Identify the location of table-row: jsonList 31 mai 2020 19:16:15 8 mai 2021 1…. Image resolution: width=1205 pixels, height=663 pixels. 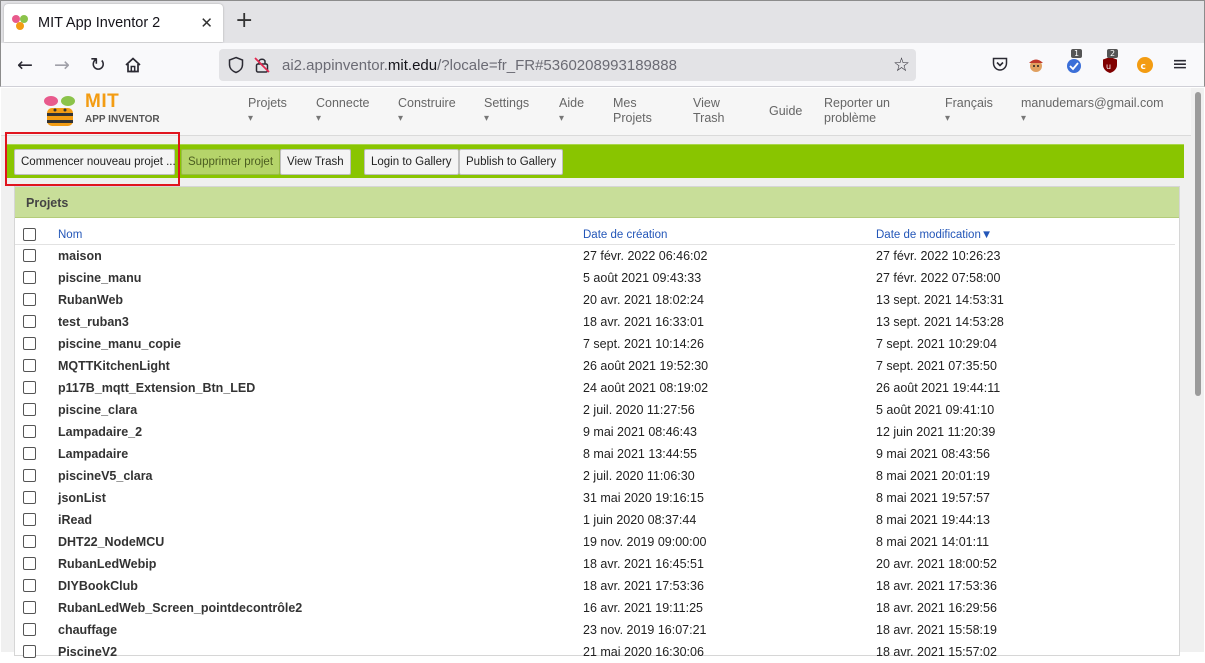
(595, 498).